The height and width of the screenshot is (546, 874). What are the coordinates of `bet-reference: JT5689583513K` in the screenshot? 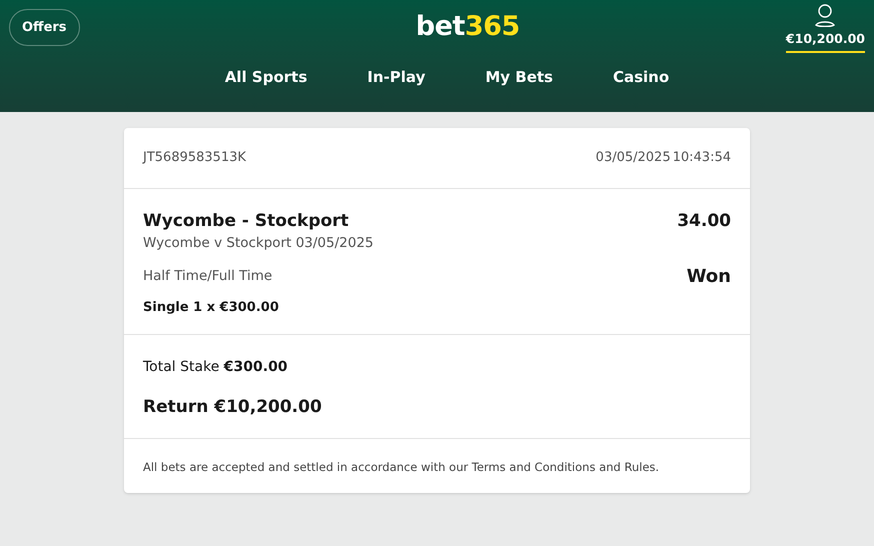 It's located at (194, 158).